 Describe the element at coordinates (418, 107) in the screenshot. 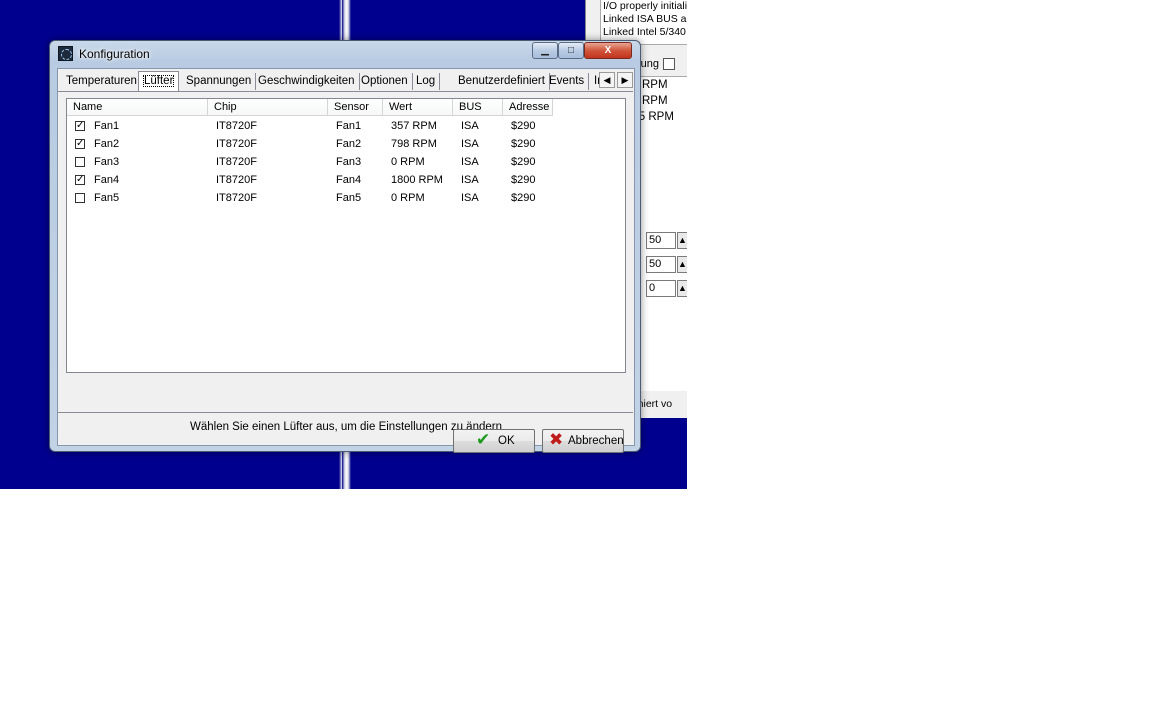

I see `column-header-wert: Wert` at that location.